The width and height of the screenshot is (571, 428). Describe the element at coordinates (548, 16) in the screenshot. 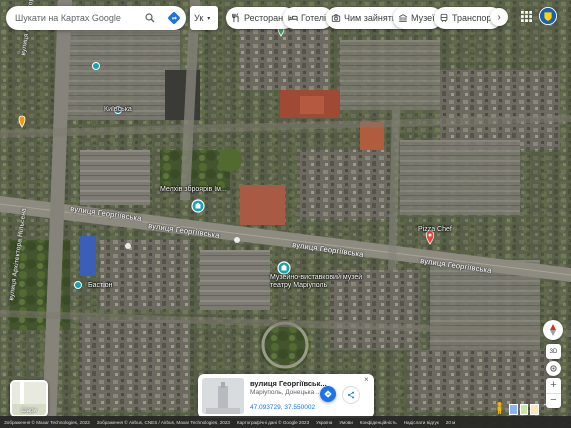

I see `account-avatar` at that location.